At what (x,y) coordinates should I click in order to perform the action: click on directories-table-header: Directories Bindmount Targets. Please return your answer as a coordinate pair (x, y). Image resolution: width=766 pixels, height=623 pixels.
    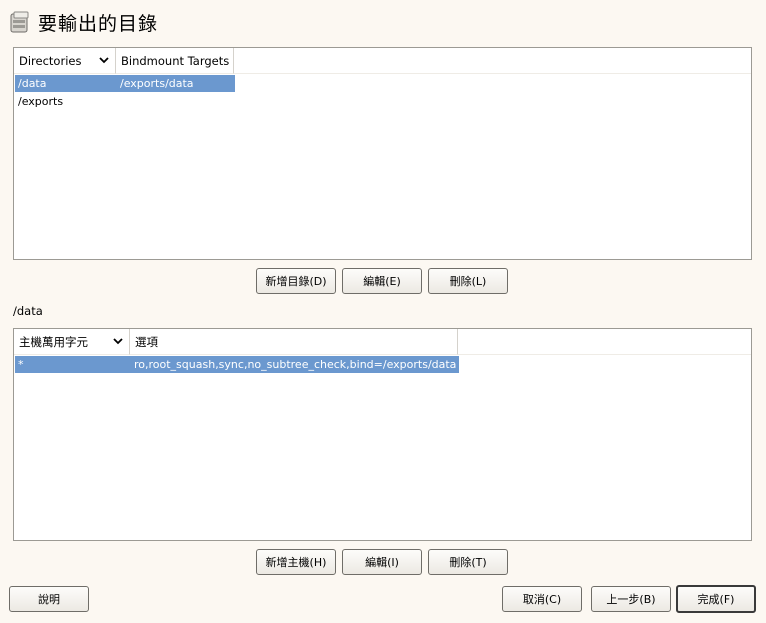
    Looking at the image, I should click on (382, 61).